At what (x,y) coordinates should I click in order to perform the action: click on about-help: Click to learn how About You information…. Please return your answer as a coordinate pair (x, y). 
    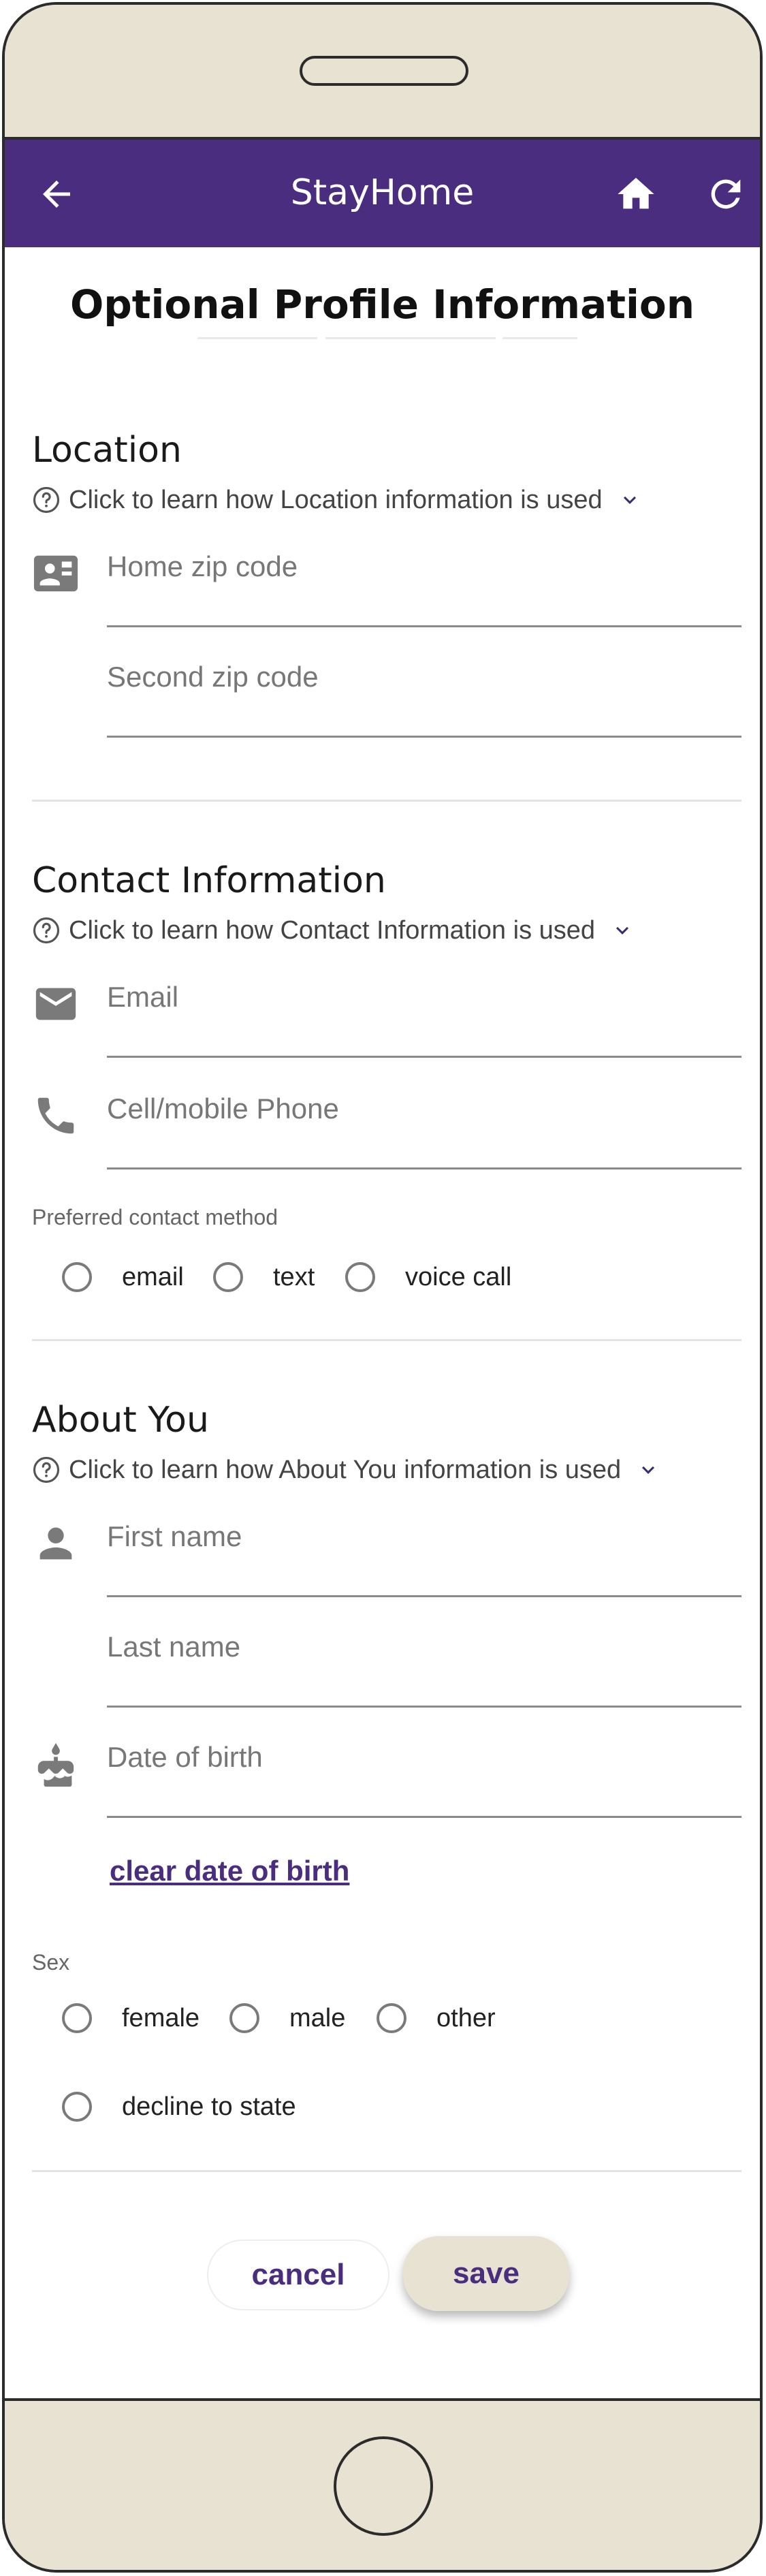
    Looking at the image, I should click on (346, 1470).